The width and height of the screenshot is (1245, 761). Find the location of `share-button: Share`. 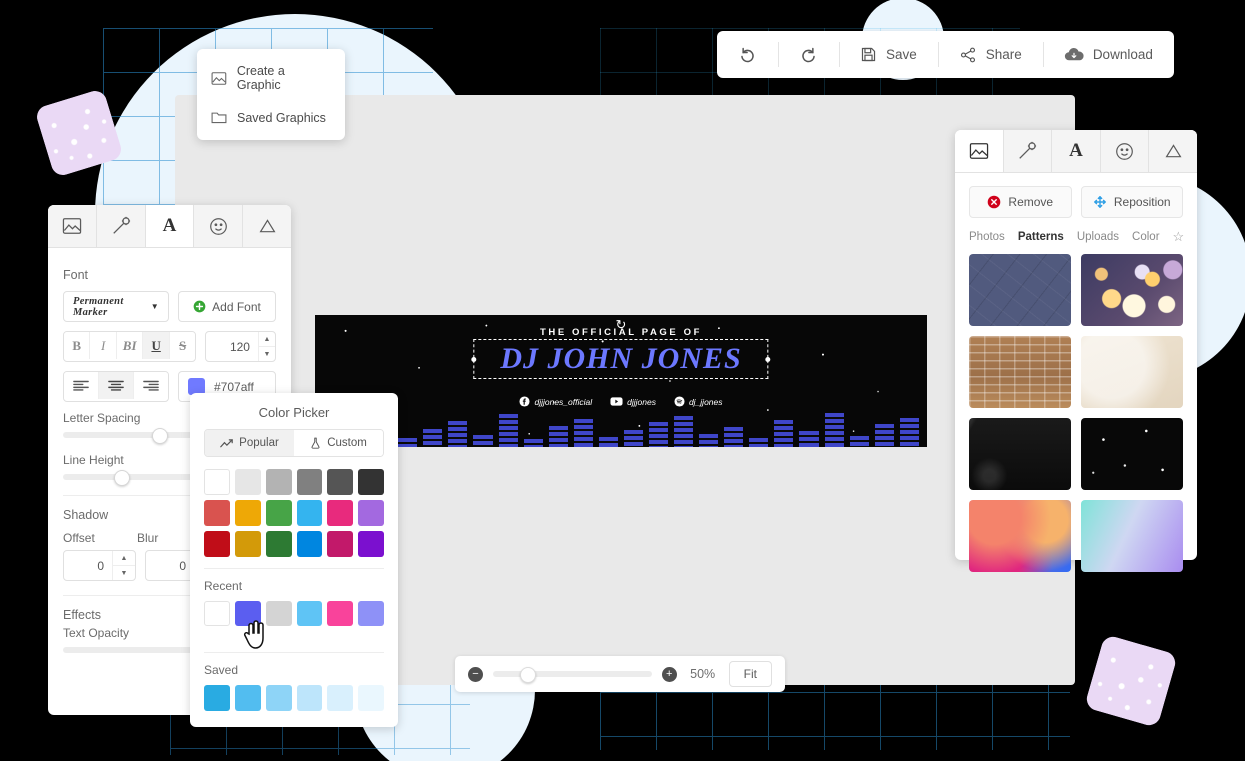

share-button: Share is located at coordinates (990, 54).